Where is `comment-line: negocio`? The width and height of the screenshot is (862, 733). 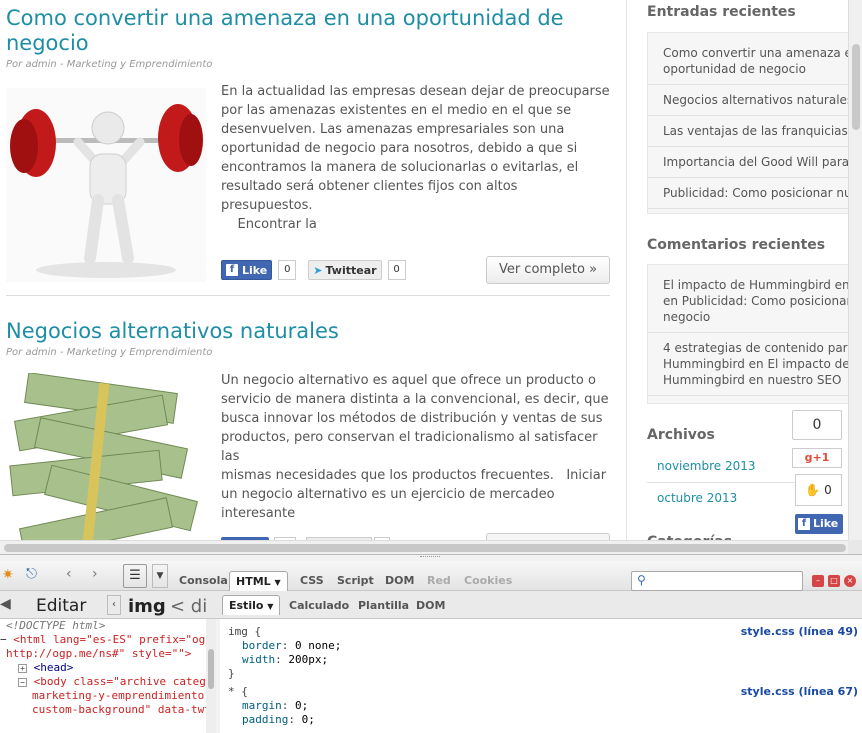 comment-line: negocio is located at coordinates (762, 317).